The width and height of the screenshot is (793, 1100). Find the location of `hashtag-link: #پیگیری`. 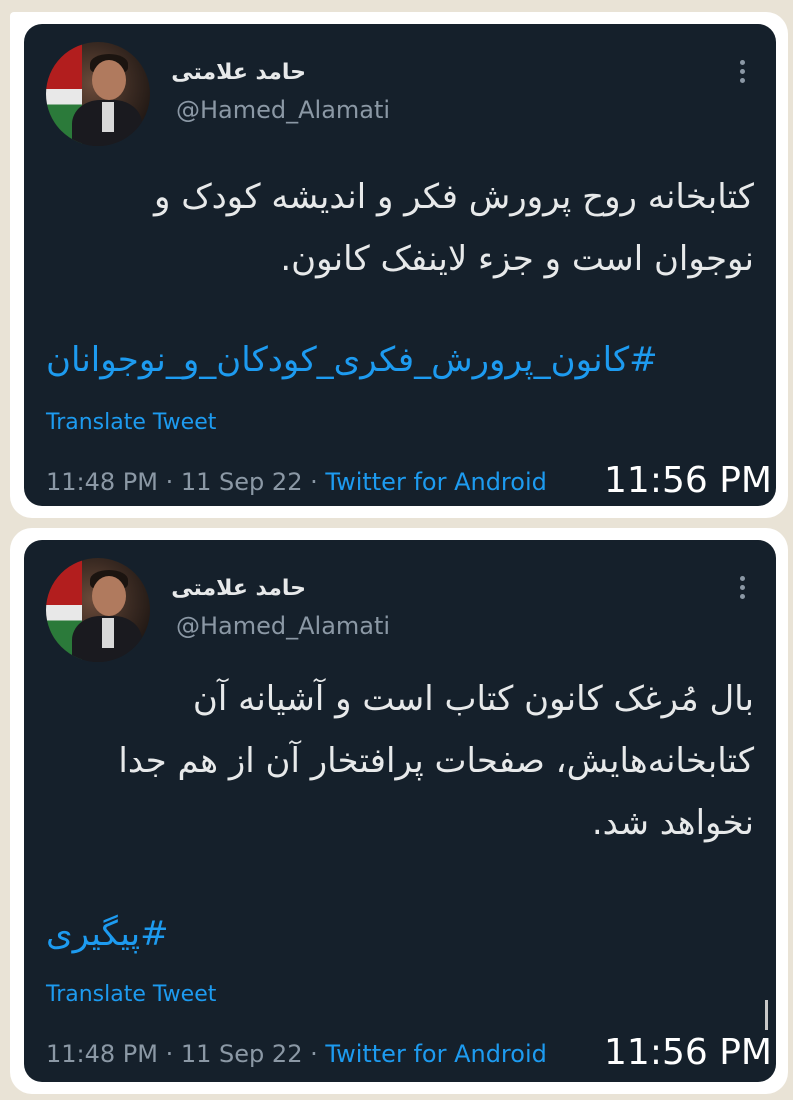

hashtag-link: #پیگیری is located at coordinates (400, 934).